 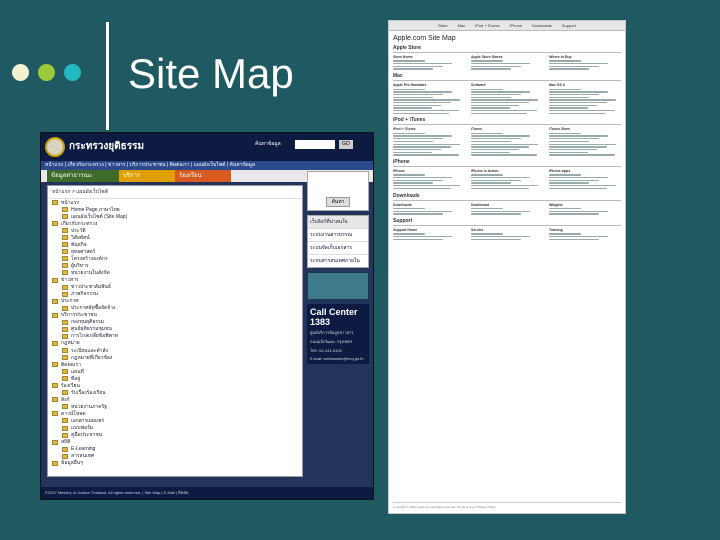 I want to click on sitemap-tree-item: คู่มือประชาชน, so click(x=175, y=435).